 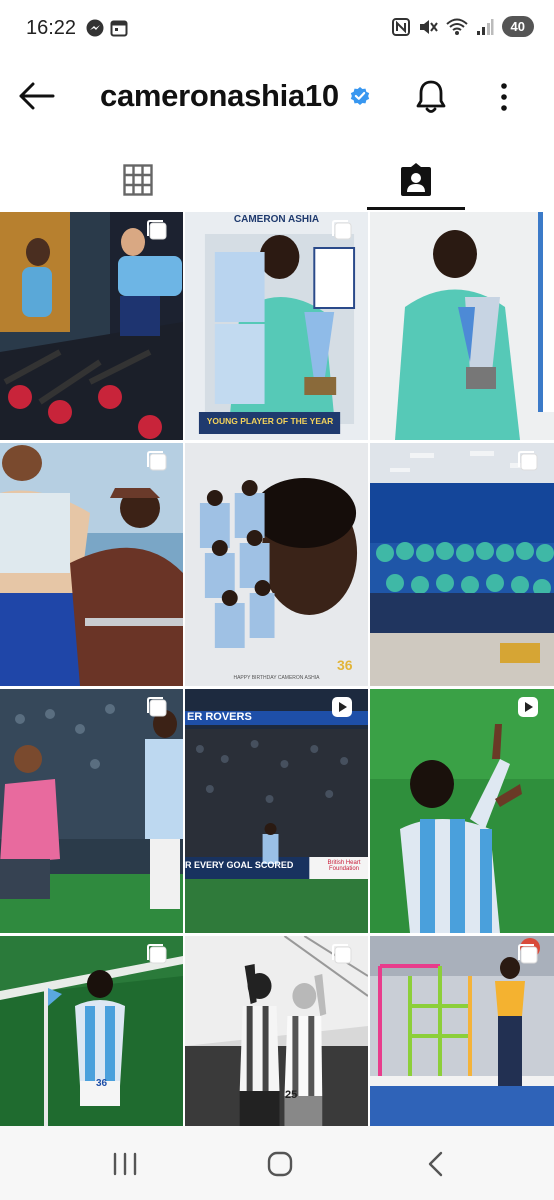 I want to click on tab-posts-grid, so click(x=138, y=180).